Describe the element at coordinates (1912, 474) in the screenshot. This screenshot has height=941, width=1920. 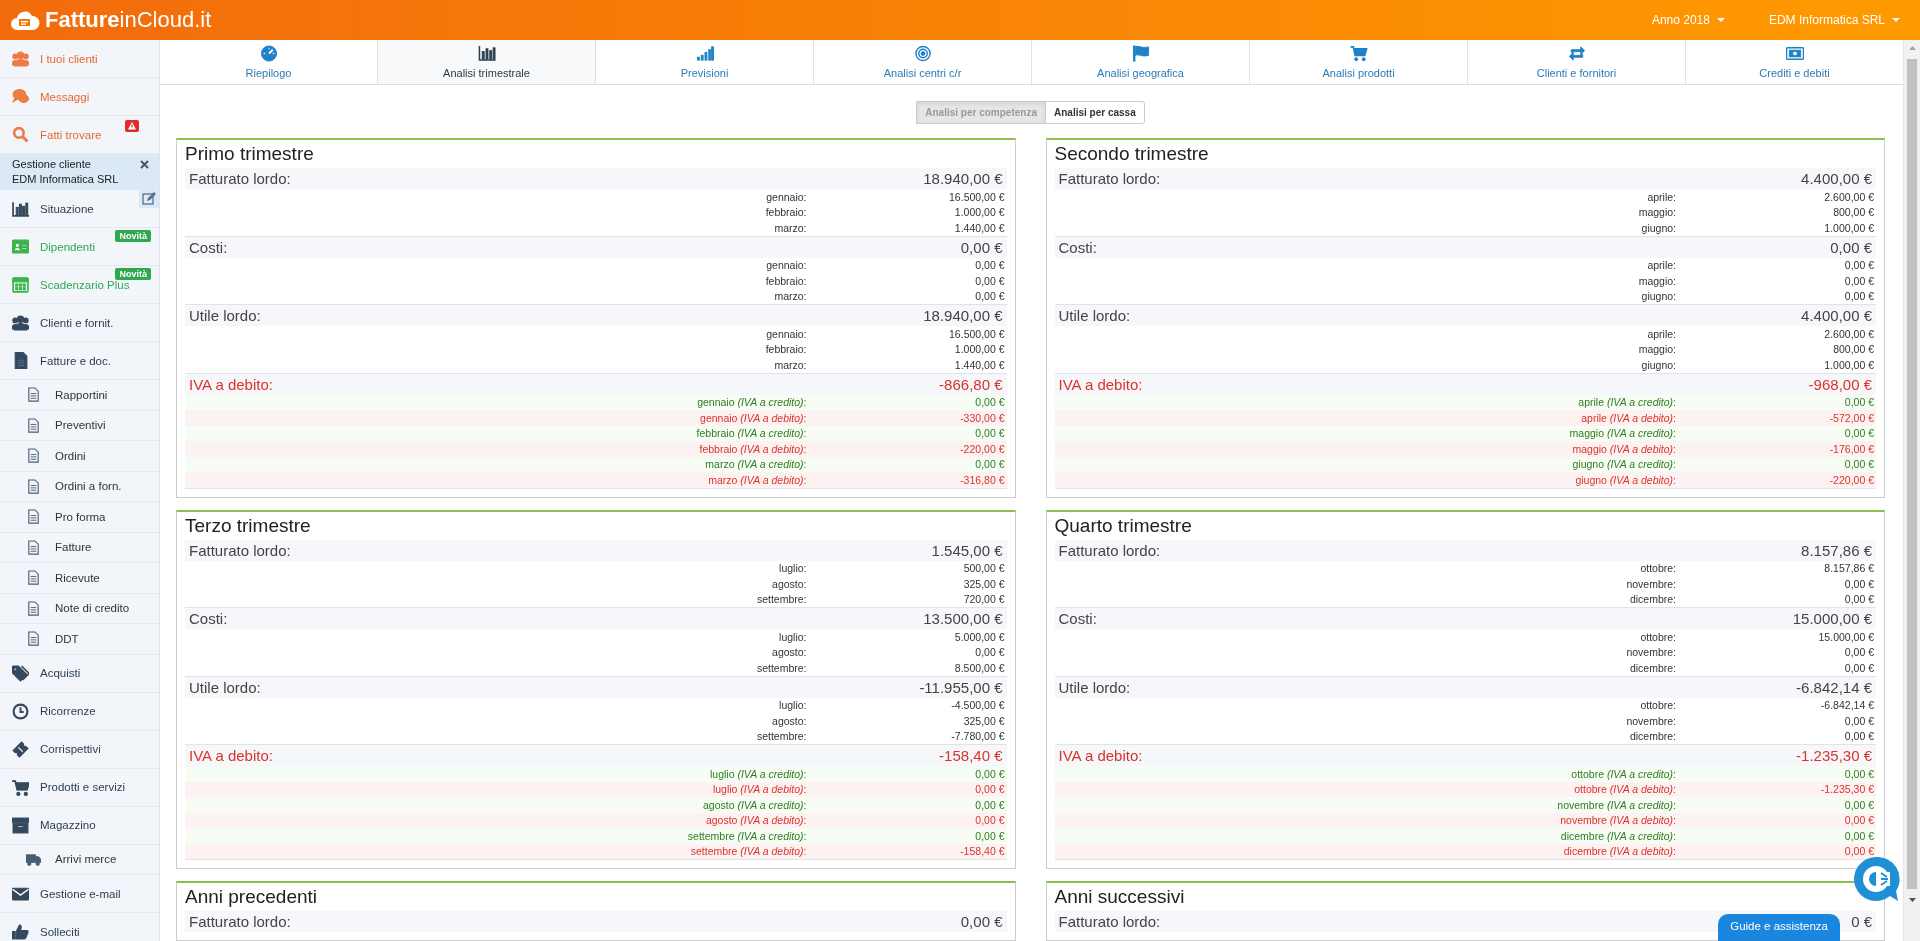
I see `scrollbar-thumb` at that location.